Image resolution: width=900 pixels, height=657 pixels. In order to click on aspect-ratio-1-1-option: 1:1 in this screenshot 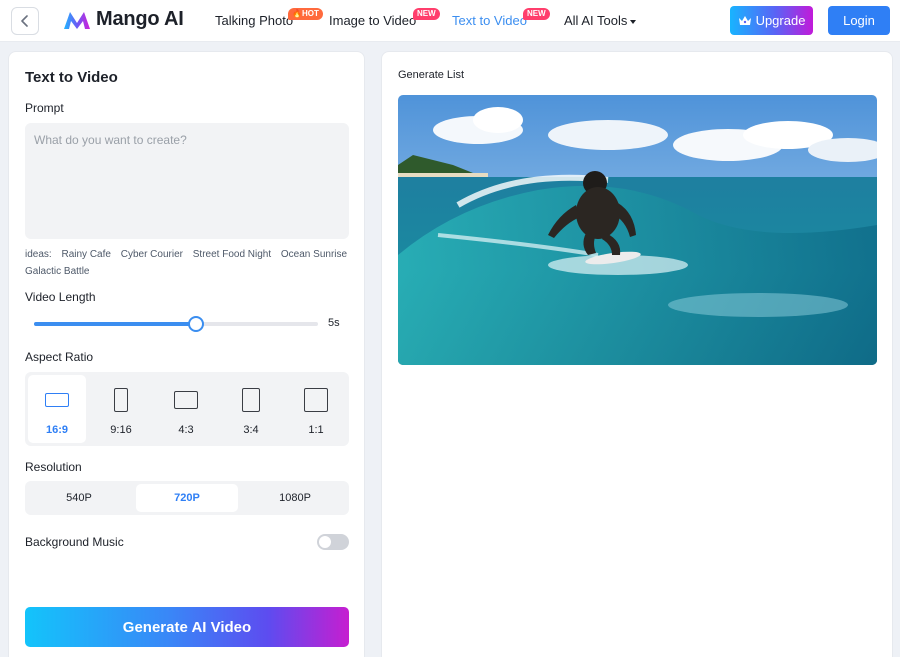, I will do `click(316, 409)`.